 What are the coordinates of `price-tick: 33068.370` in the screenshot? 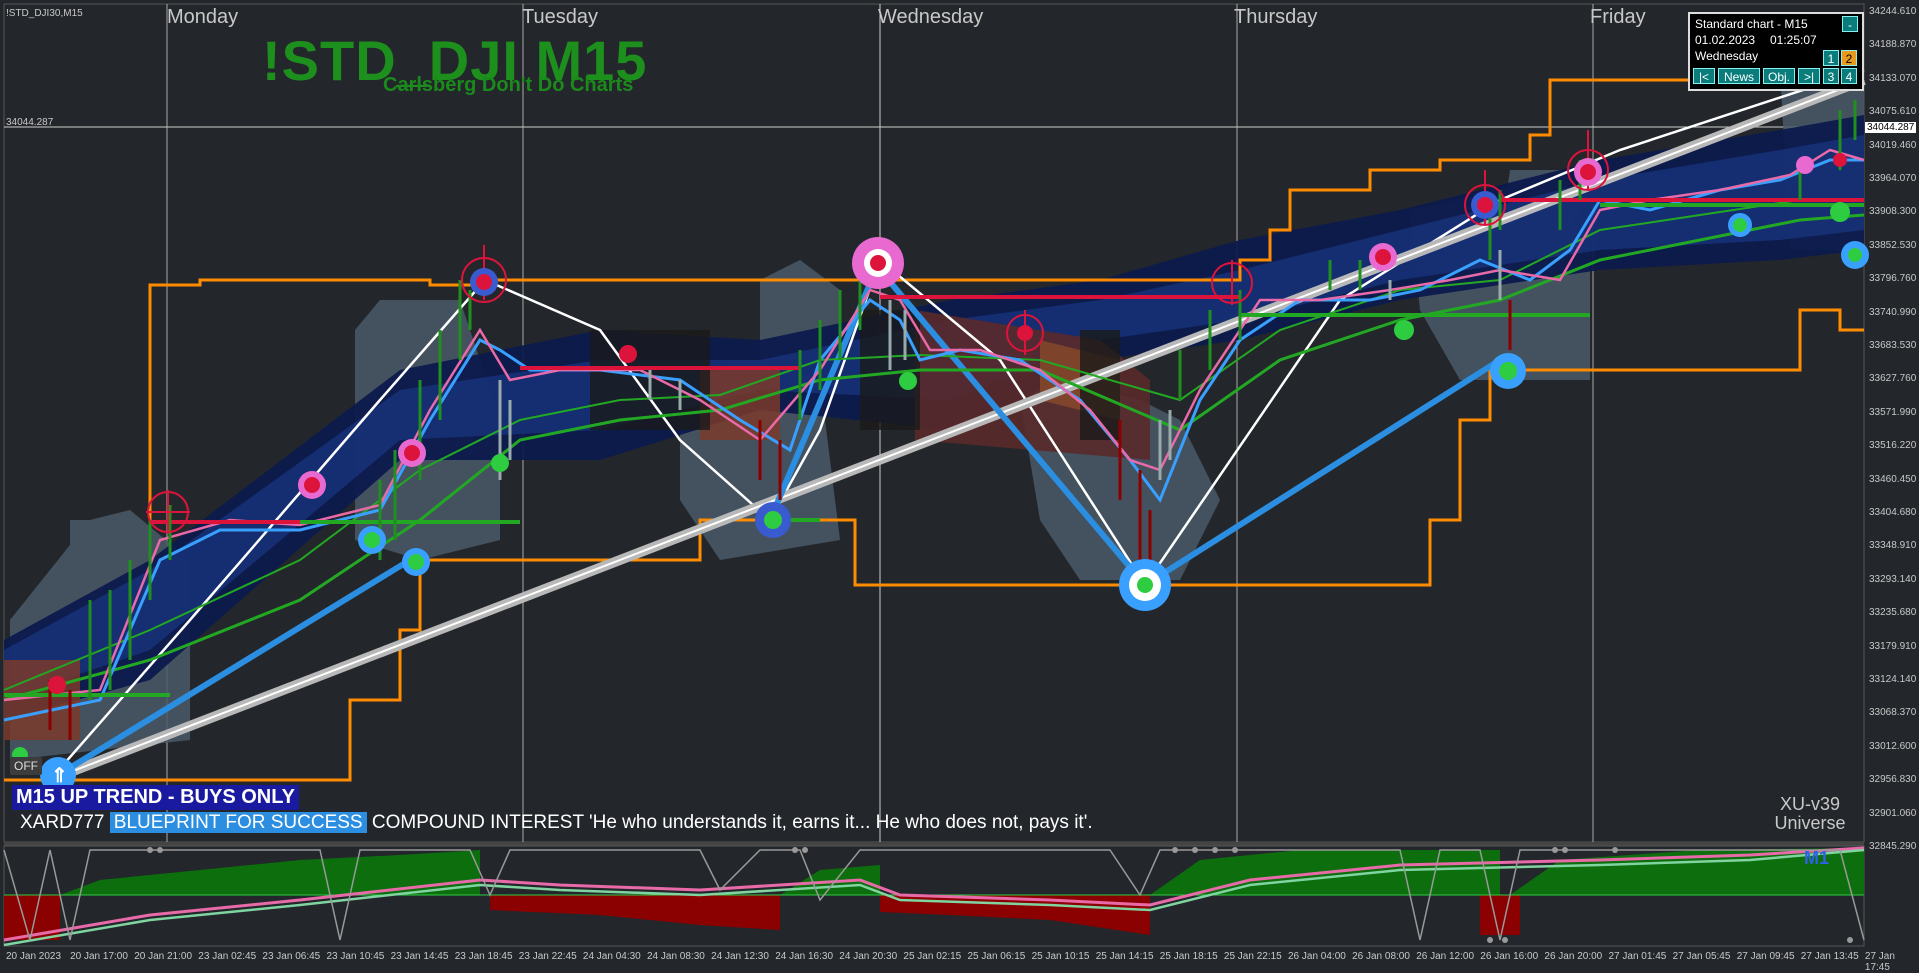 It's located at (1893, 713).